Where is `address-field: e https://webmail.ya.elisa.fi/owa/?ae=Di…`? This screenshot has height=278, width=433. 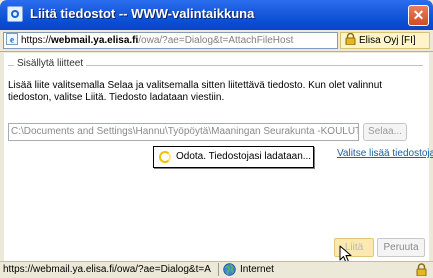 address-field: e https://webmail.ya.elisa.fi/owa/?ae=Di… is located at coordinates (170, 40).